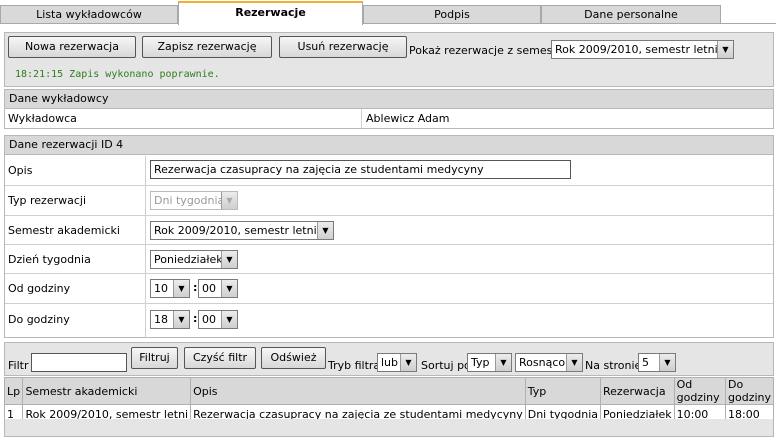 The height and width of the screenshot is (437, 776). I want to click on column-header-semester: Semestr akademicki, so click(107, 391).